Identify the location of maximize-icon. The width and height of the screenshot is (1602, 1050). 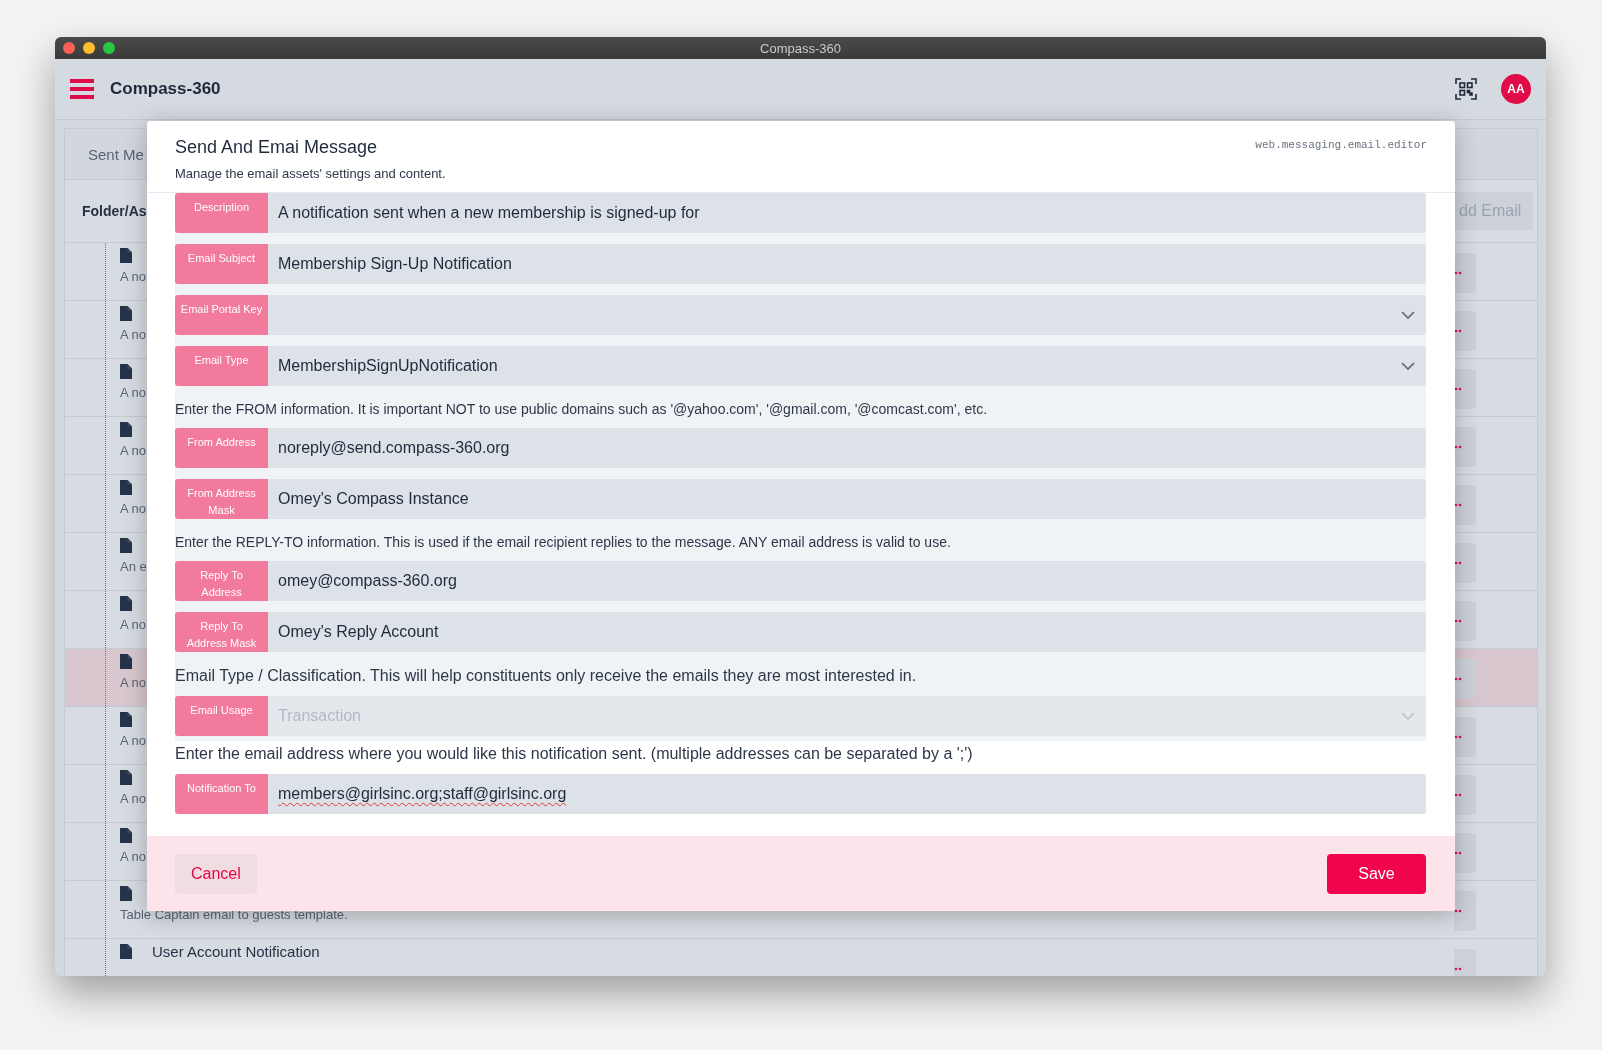
(109, 48).